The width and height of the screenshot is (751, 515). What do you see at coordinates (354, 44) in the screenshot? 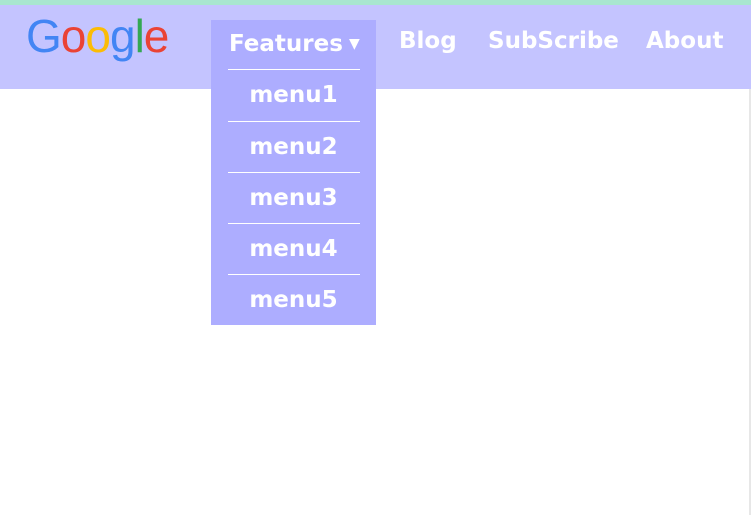
I see `chevron-down-icon: ▼` at bounding box center [354, 44].